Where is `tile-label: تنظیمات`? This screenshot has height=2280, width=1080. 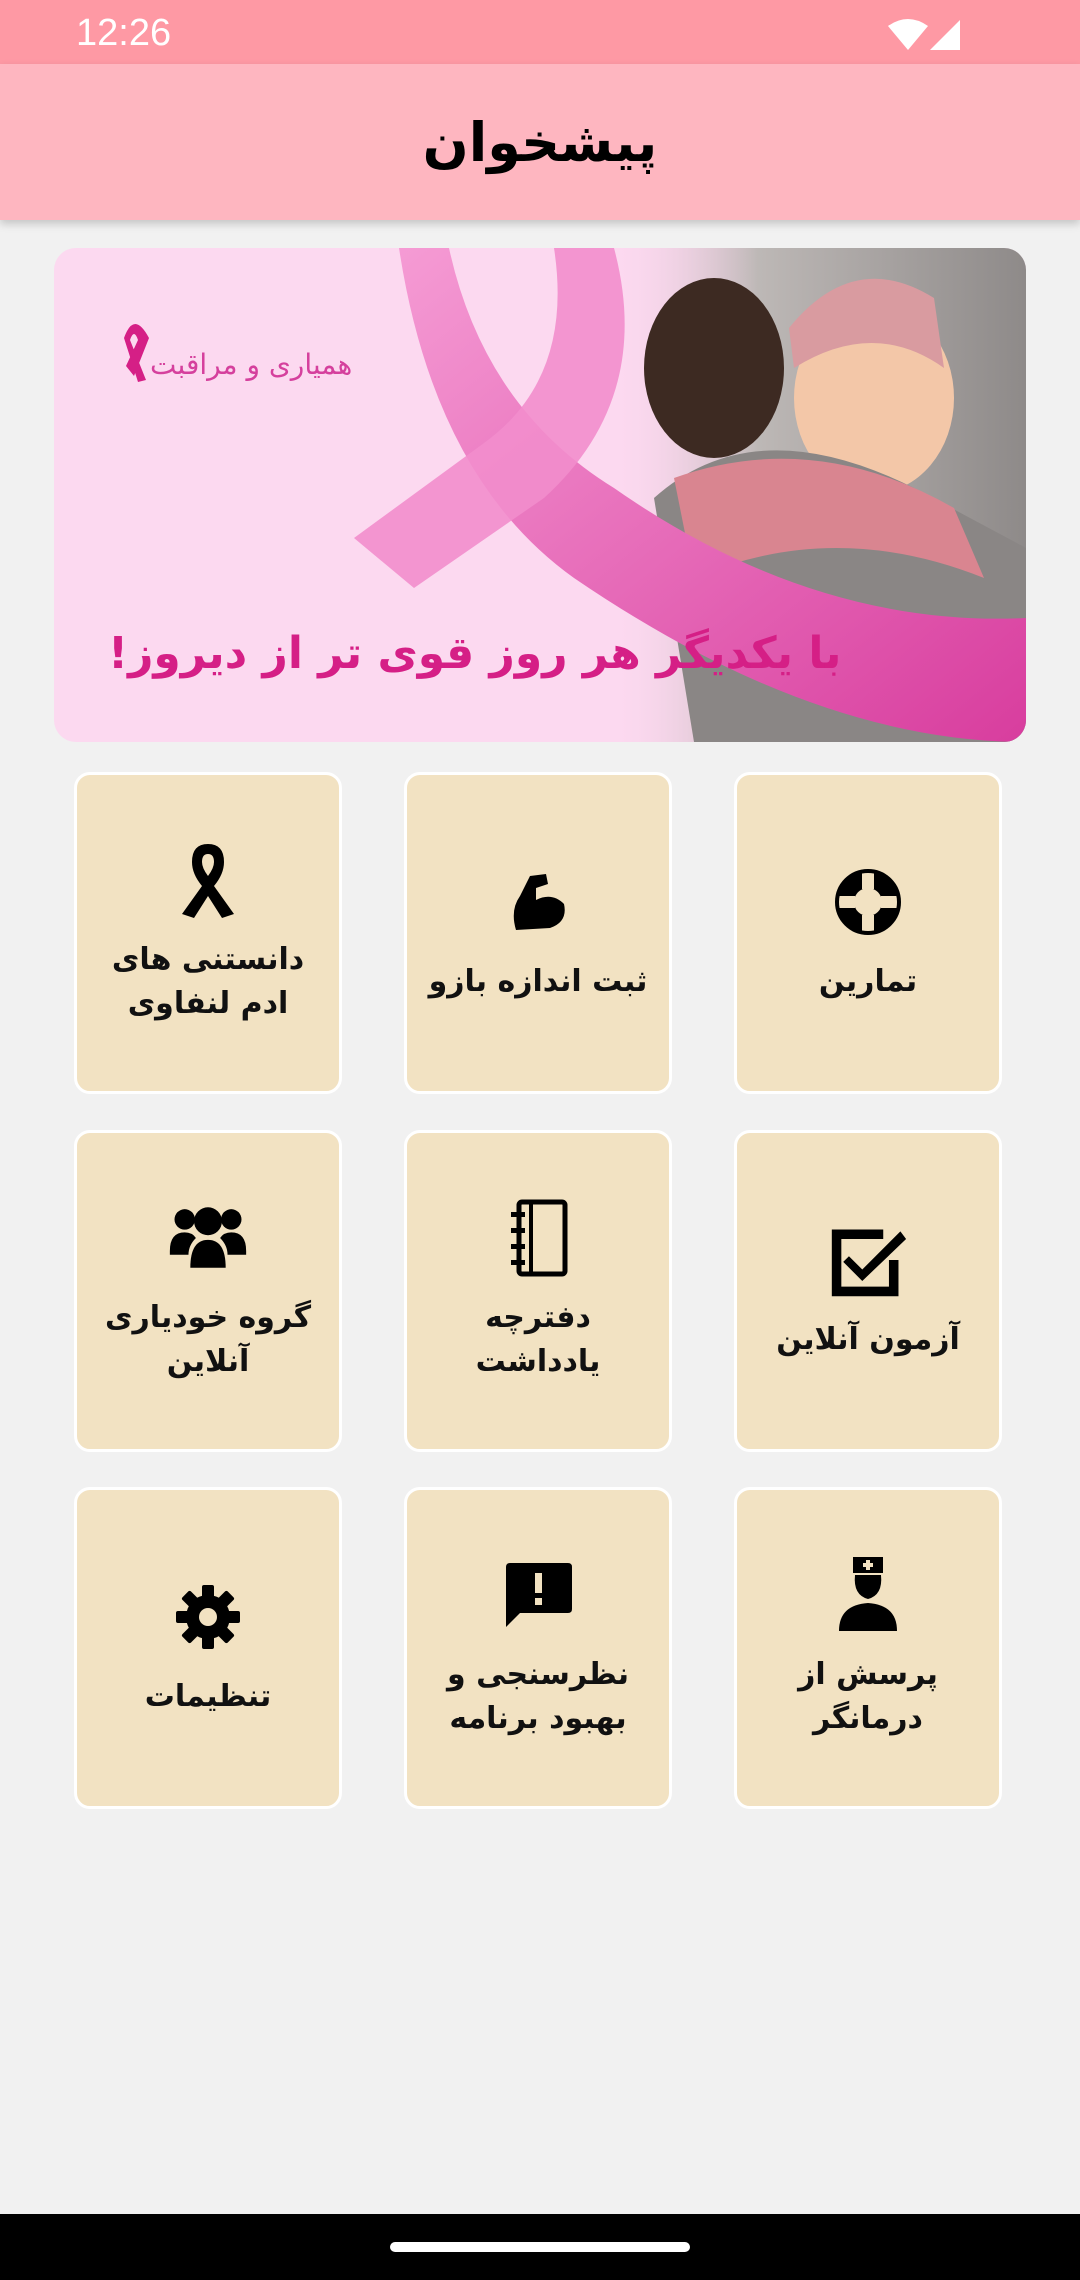
tile-label: تنظیمات is located at coordinates (208, 1696).